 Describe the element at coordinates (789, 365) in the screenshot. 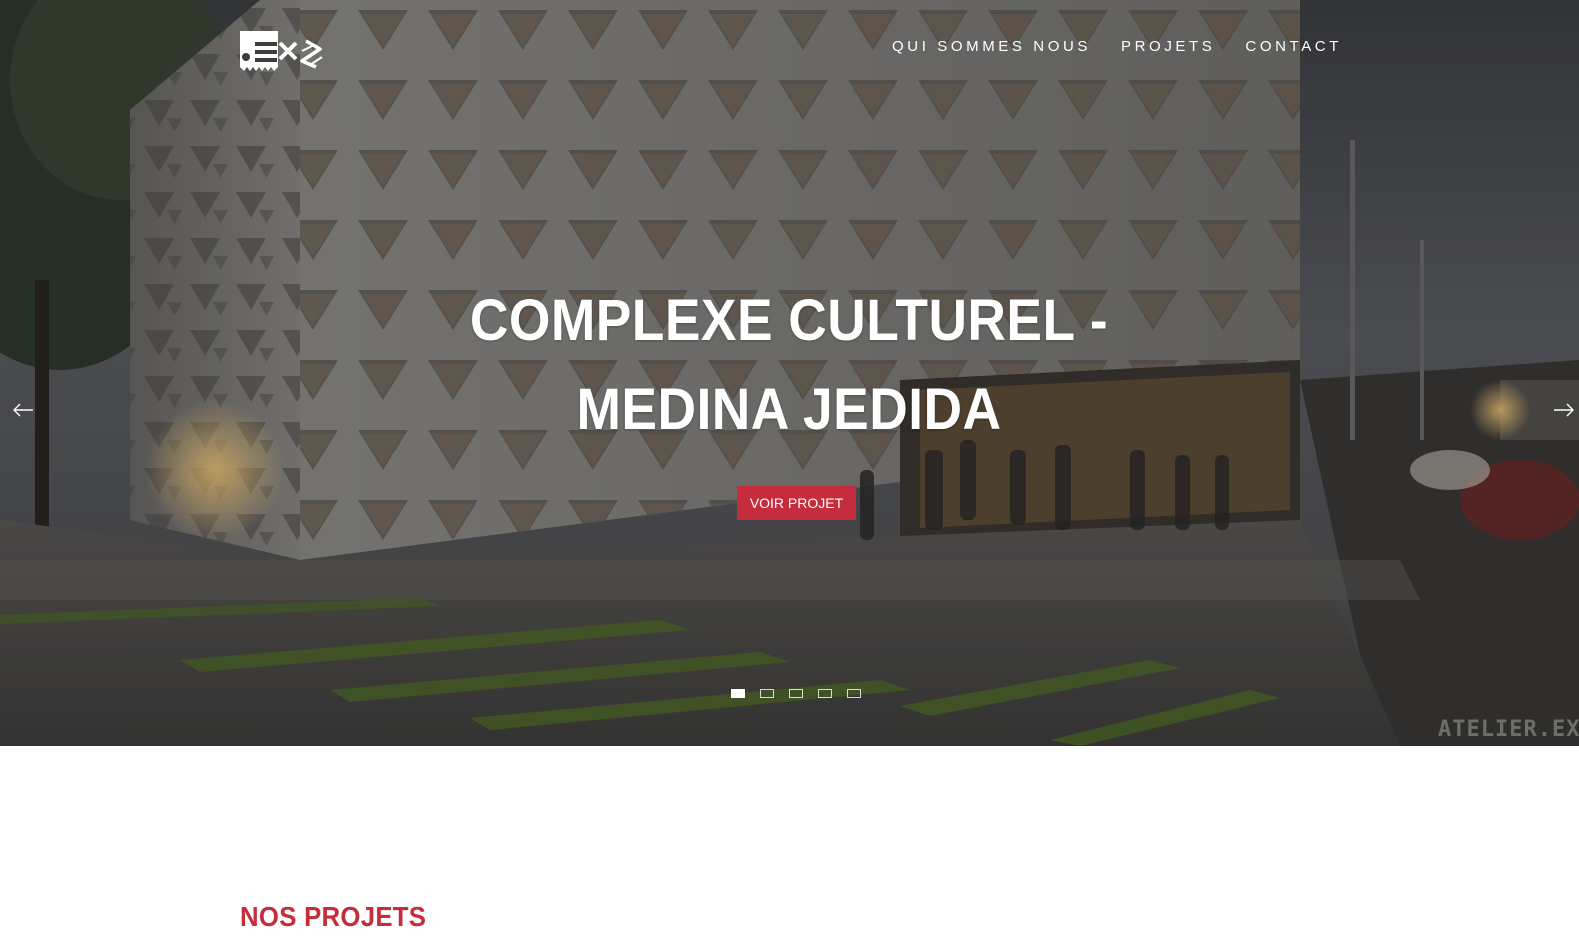

I see `hero-title: COMPLEXE CULTUREL - MEDINA JEDIDA` at that location.